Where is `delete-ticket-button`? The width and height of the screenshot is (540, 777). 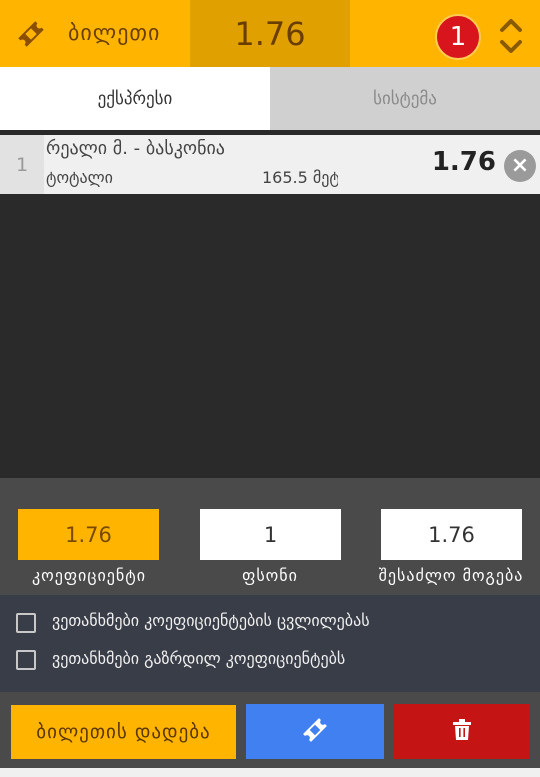 delete-ticket-button is located at coordinates (462, 731).